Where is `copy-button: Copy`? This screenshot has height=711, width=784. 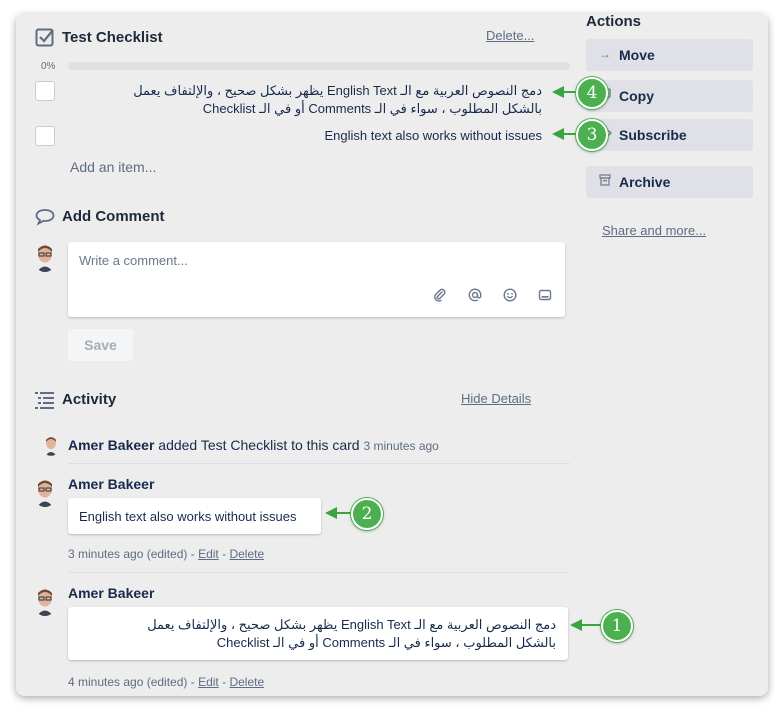 copy-button: Copy is located at coordinates (669, 96).